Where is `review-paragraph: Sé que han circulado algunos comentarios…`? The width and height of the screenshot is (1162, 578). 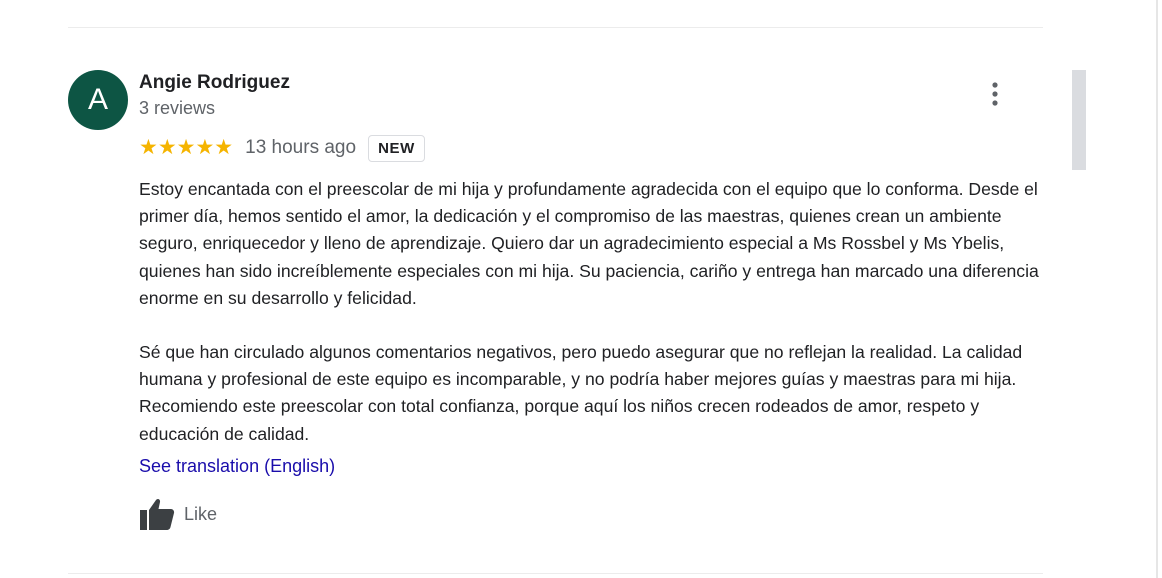
review-paragraph: Sé que han circulado algunos comentarios… is located at coordinates (581, 393).